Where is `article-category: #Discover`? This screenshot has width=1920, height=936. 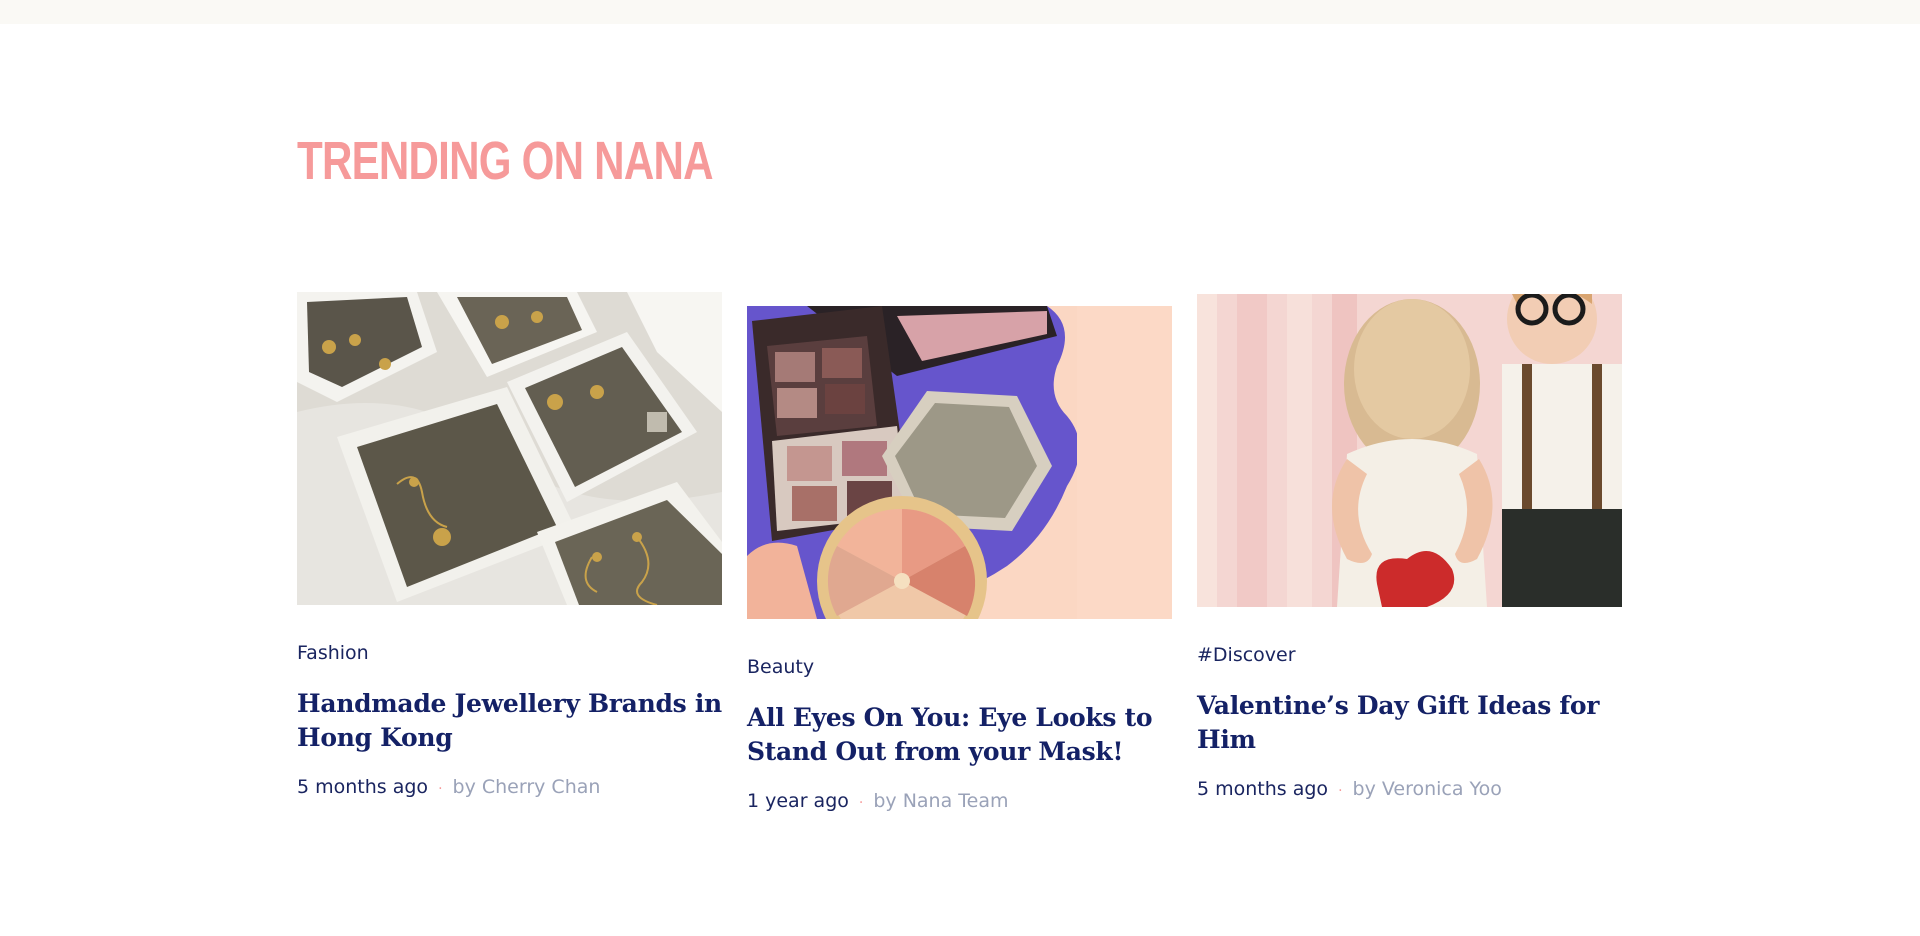 article-category: #Discover is located at coordinates (1409, 655).